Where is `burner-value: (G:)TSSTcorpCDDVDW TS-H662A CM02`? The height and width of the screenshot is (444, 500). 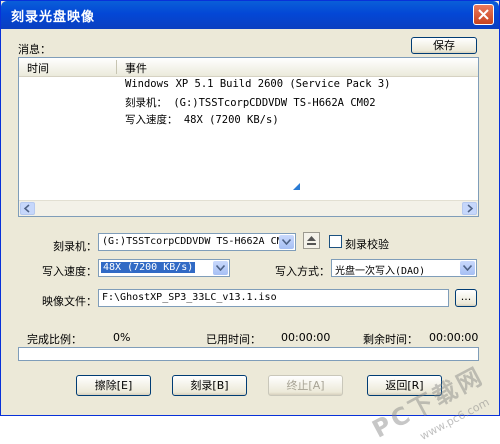
burner-value: (G:)TSSTcorpCDDVDW TS-H662A CM02 is located at coordinates (198, 241).